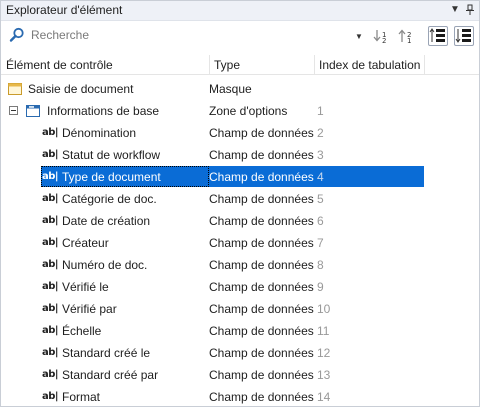 This screenshot has height=407, width=480. Describe the element at coordinates (109, 199) in the screenshot. I see `row-label: Catégorie de doc.` at that location.